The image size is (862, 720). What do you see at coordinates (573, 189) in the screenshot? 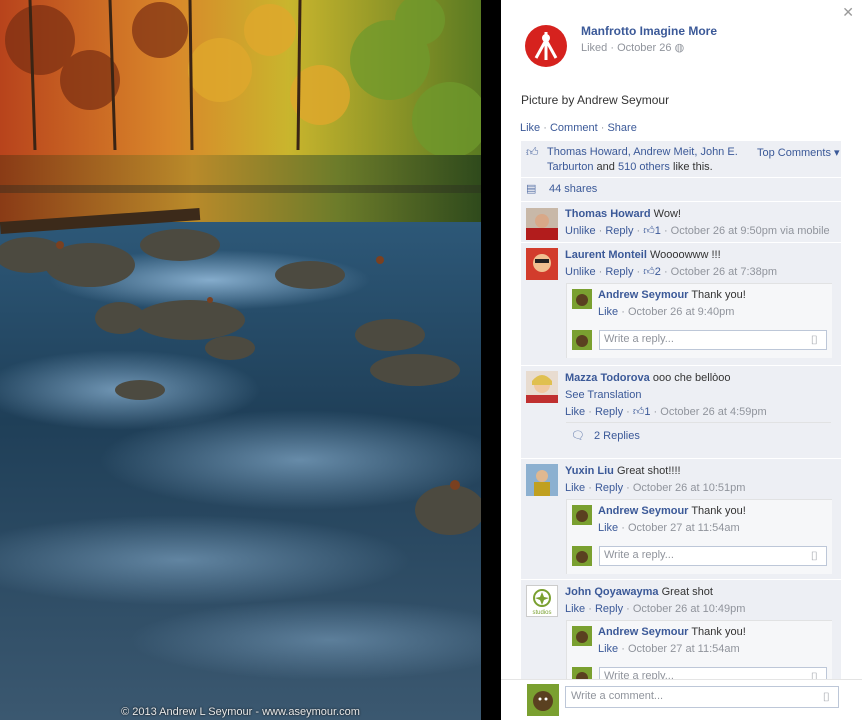
I see `shares-count: 44 shares` at bounding box center [573, 189].